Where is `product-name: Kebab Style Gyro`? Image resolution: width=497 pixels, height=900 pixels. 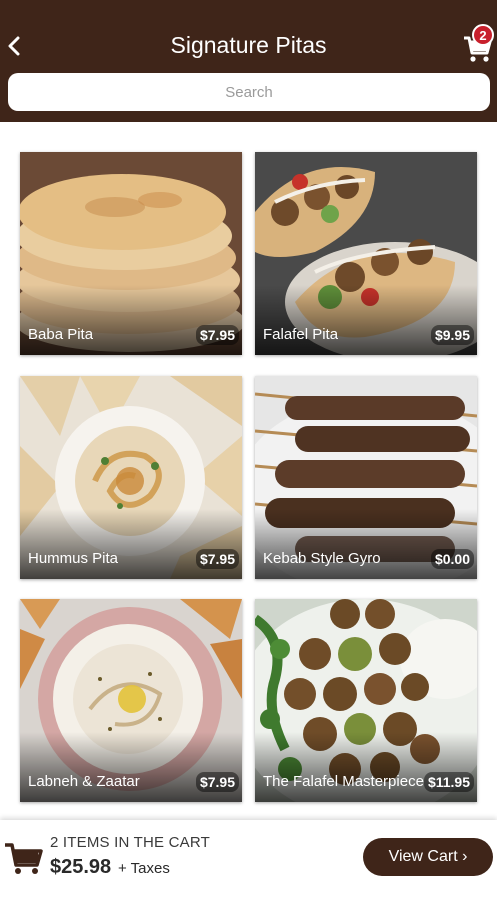
product-name: Kebab Style Gyro is located at coordinates (322, 558).